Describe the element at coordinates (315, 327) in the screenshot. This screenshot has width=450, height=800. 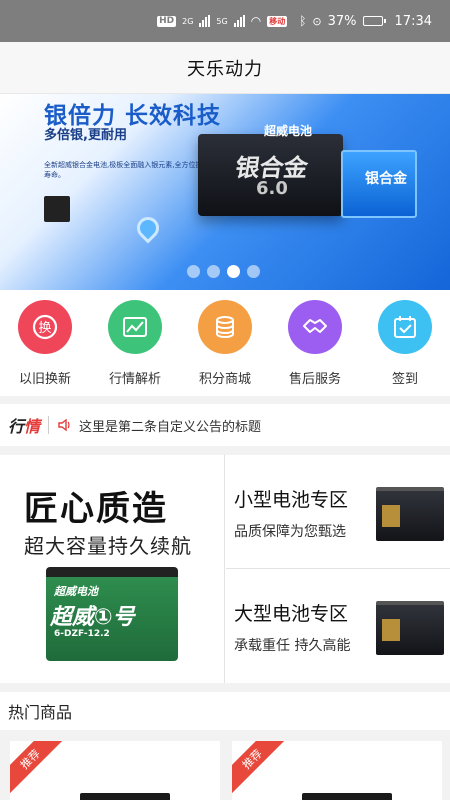
I see `handshake-icon` at that location.